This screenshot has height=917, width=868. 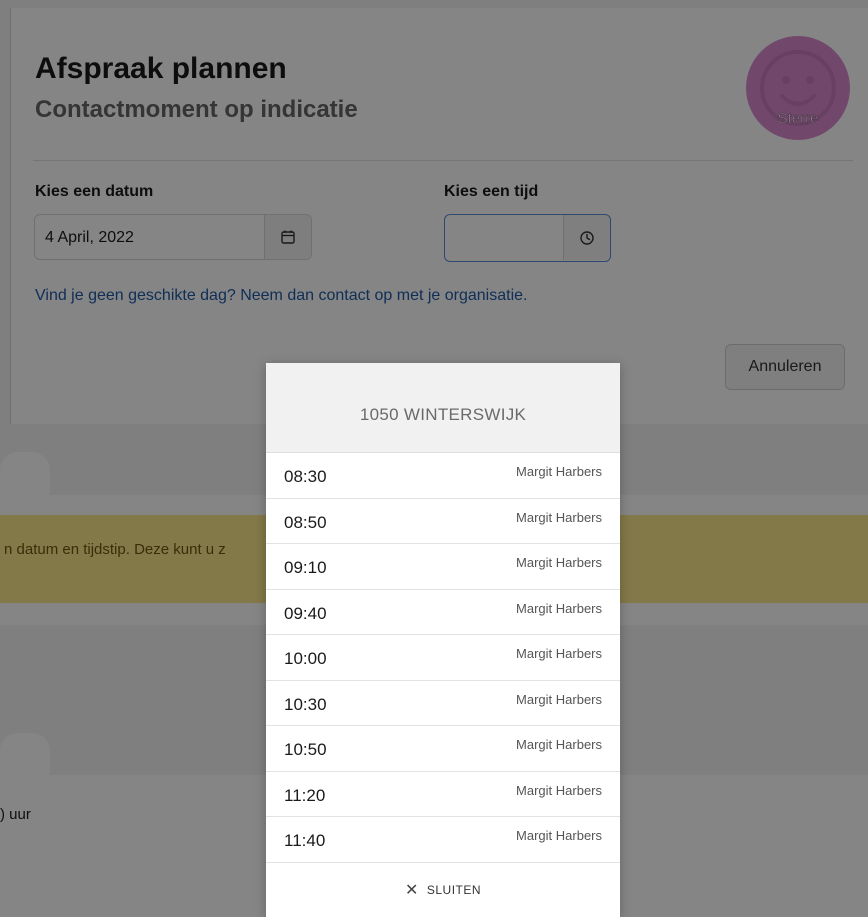 What do you see at coordinates (305, 613) in the screenshot?
I see `slot-time: 09:40` at bounding box center [305, 613].